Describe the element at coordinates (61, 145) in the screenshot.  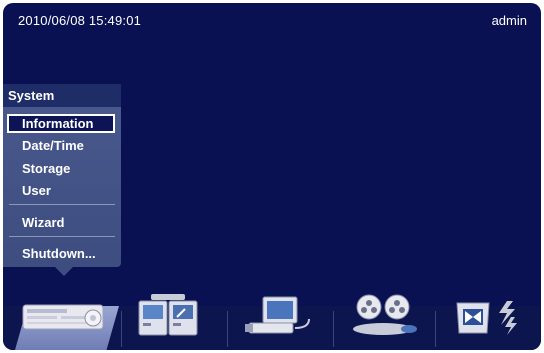
I see `menu-item-date-time: Date/Time` at that location.